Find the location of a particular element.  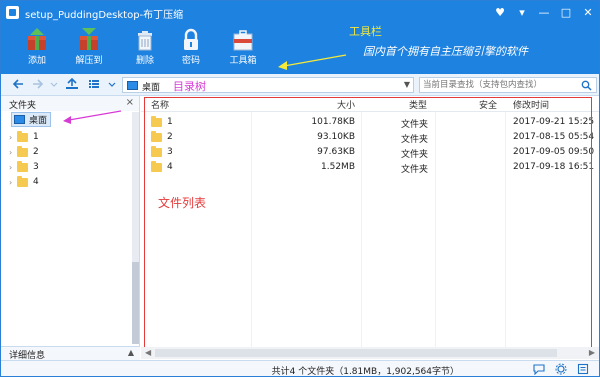

tree-item: › 2 is located at coordinates (24, 152).